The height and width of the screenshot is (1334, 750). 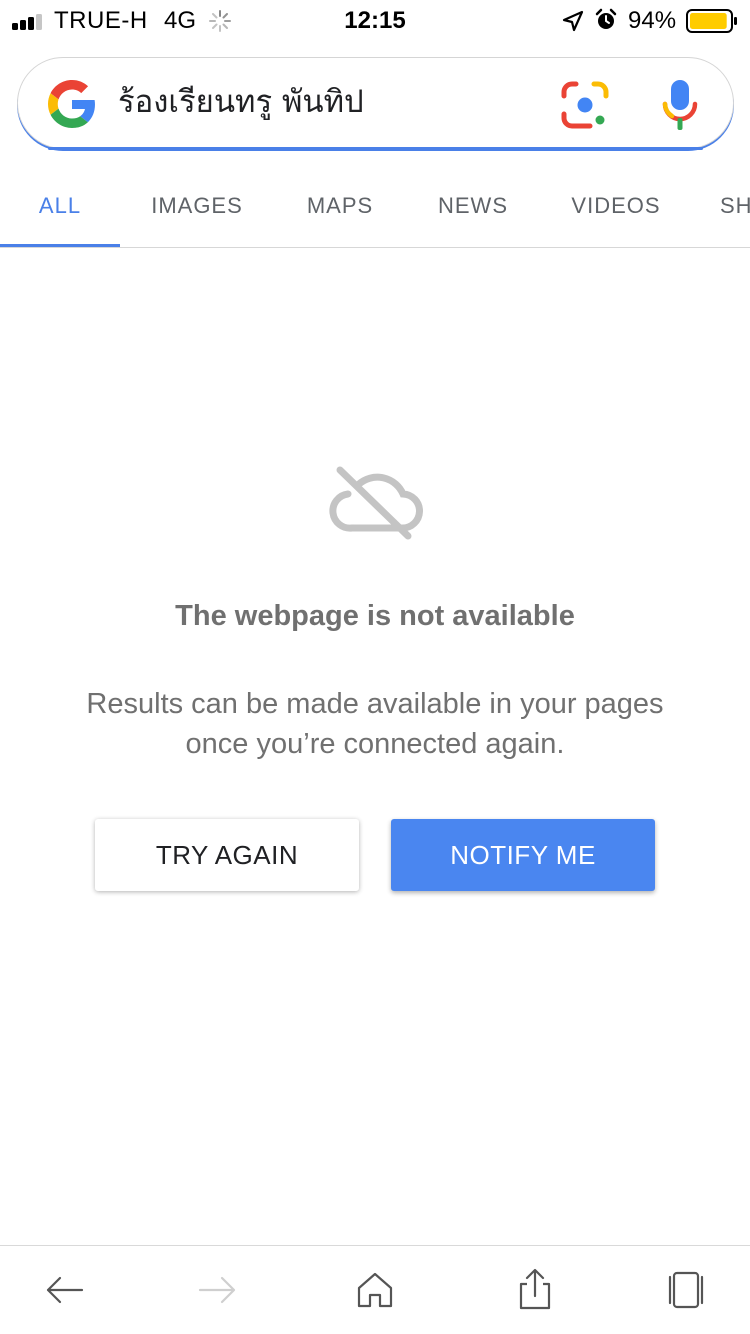 I want to click on try-again-button: TRY AGAIN, so click(x=227, y=855).